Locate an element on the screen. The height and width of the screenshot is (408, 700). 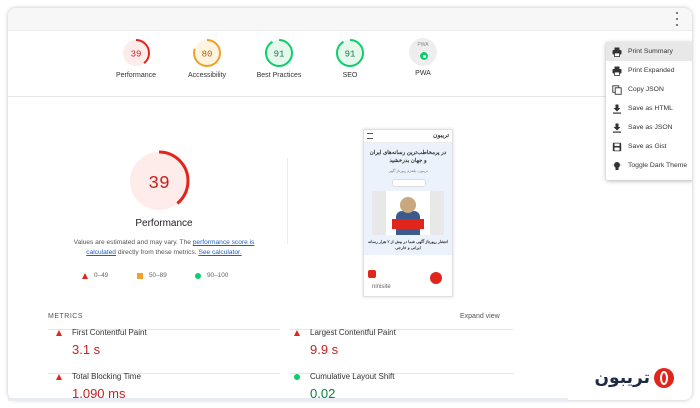
see-calculator-link: See calculator. is located at coordinates (219, 252).